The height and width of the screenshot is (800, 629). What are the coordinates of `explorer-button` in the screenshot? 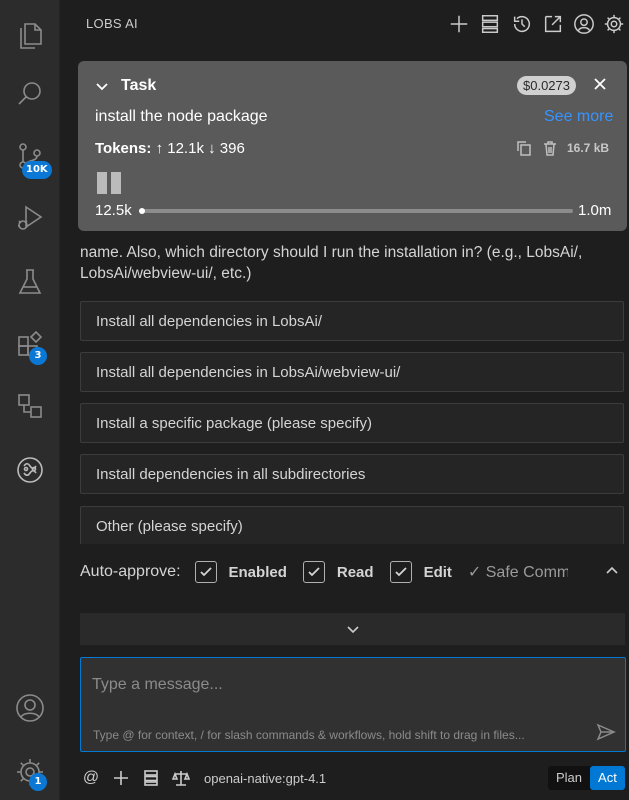 It's located at (30, 34).